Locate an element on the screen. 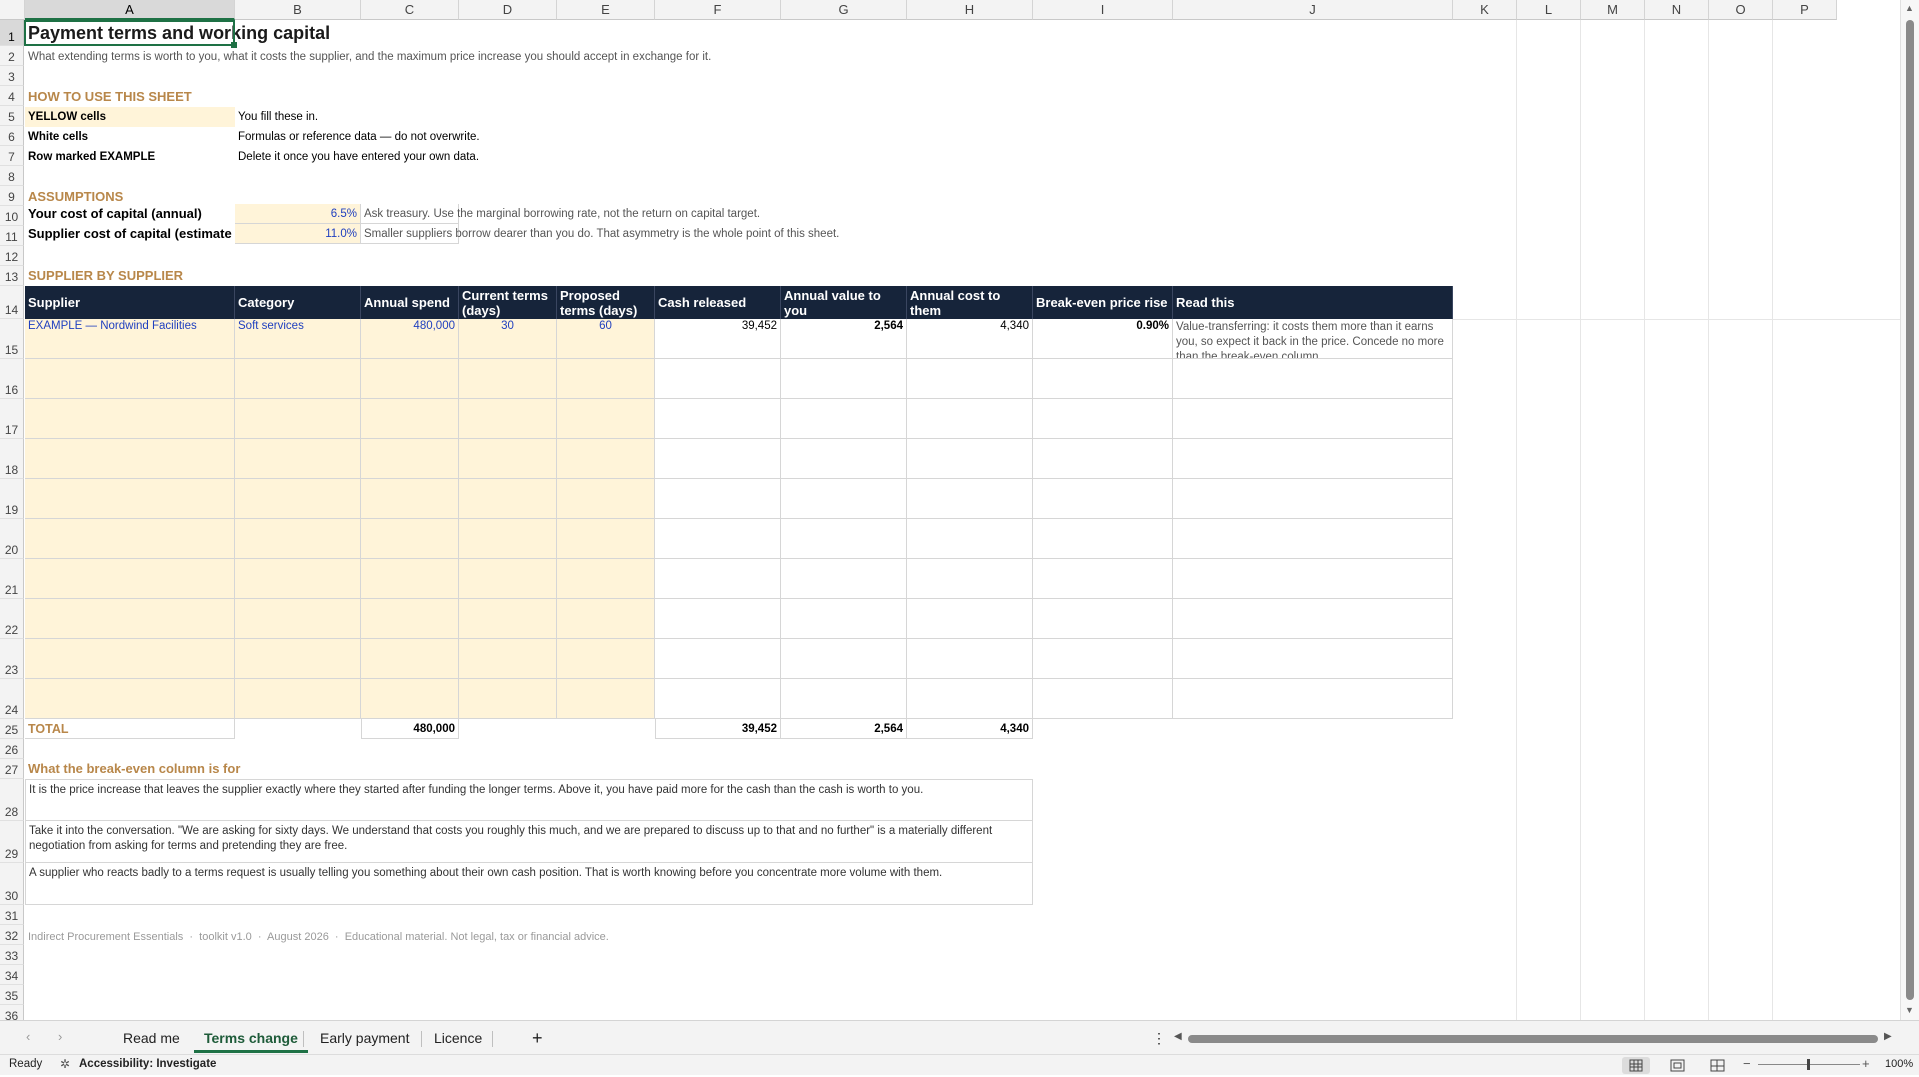 The height and width of the screenshot is (1077, 1919). row-header-13: 13 is located at coordinates (12, 276).